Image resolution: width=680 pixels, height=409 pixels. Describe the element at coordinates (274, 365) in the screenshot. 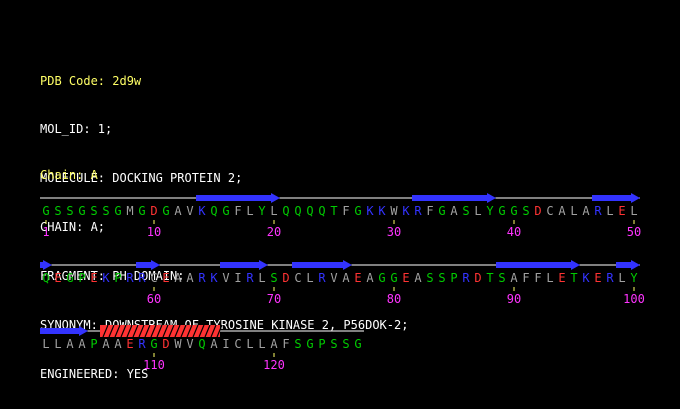

I see `residue-number: 120` at that location.